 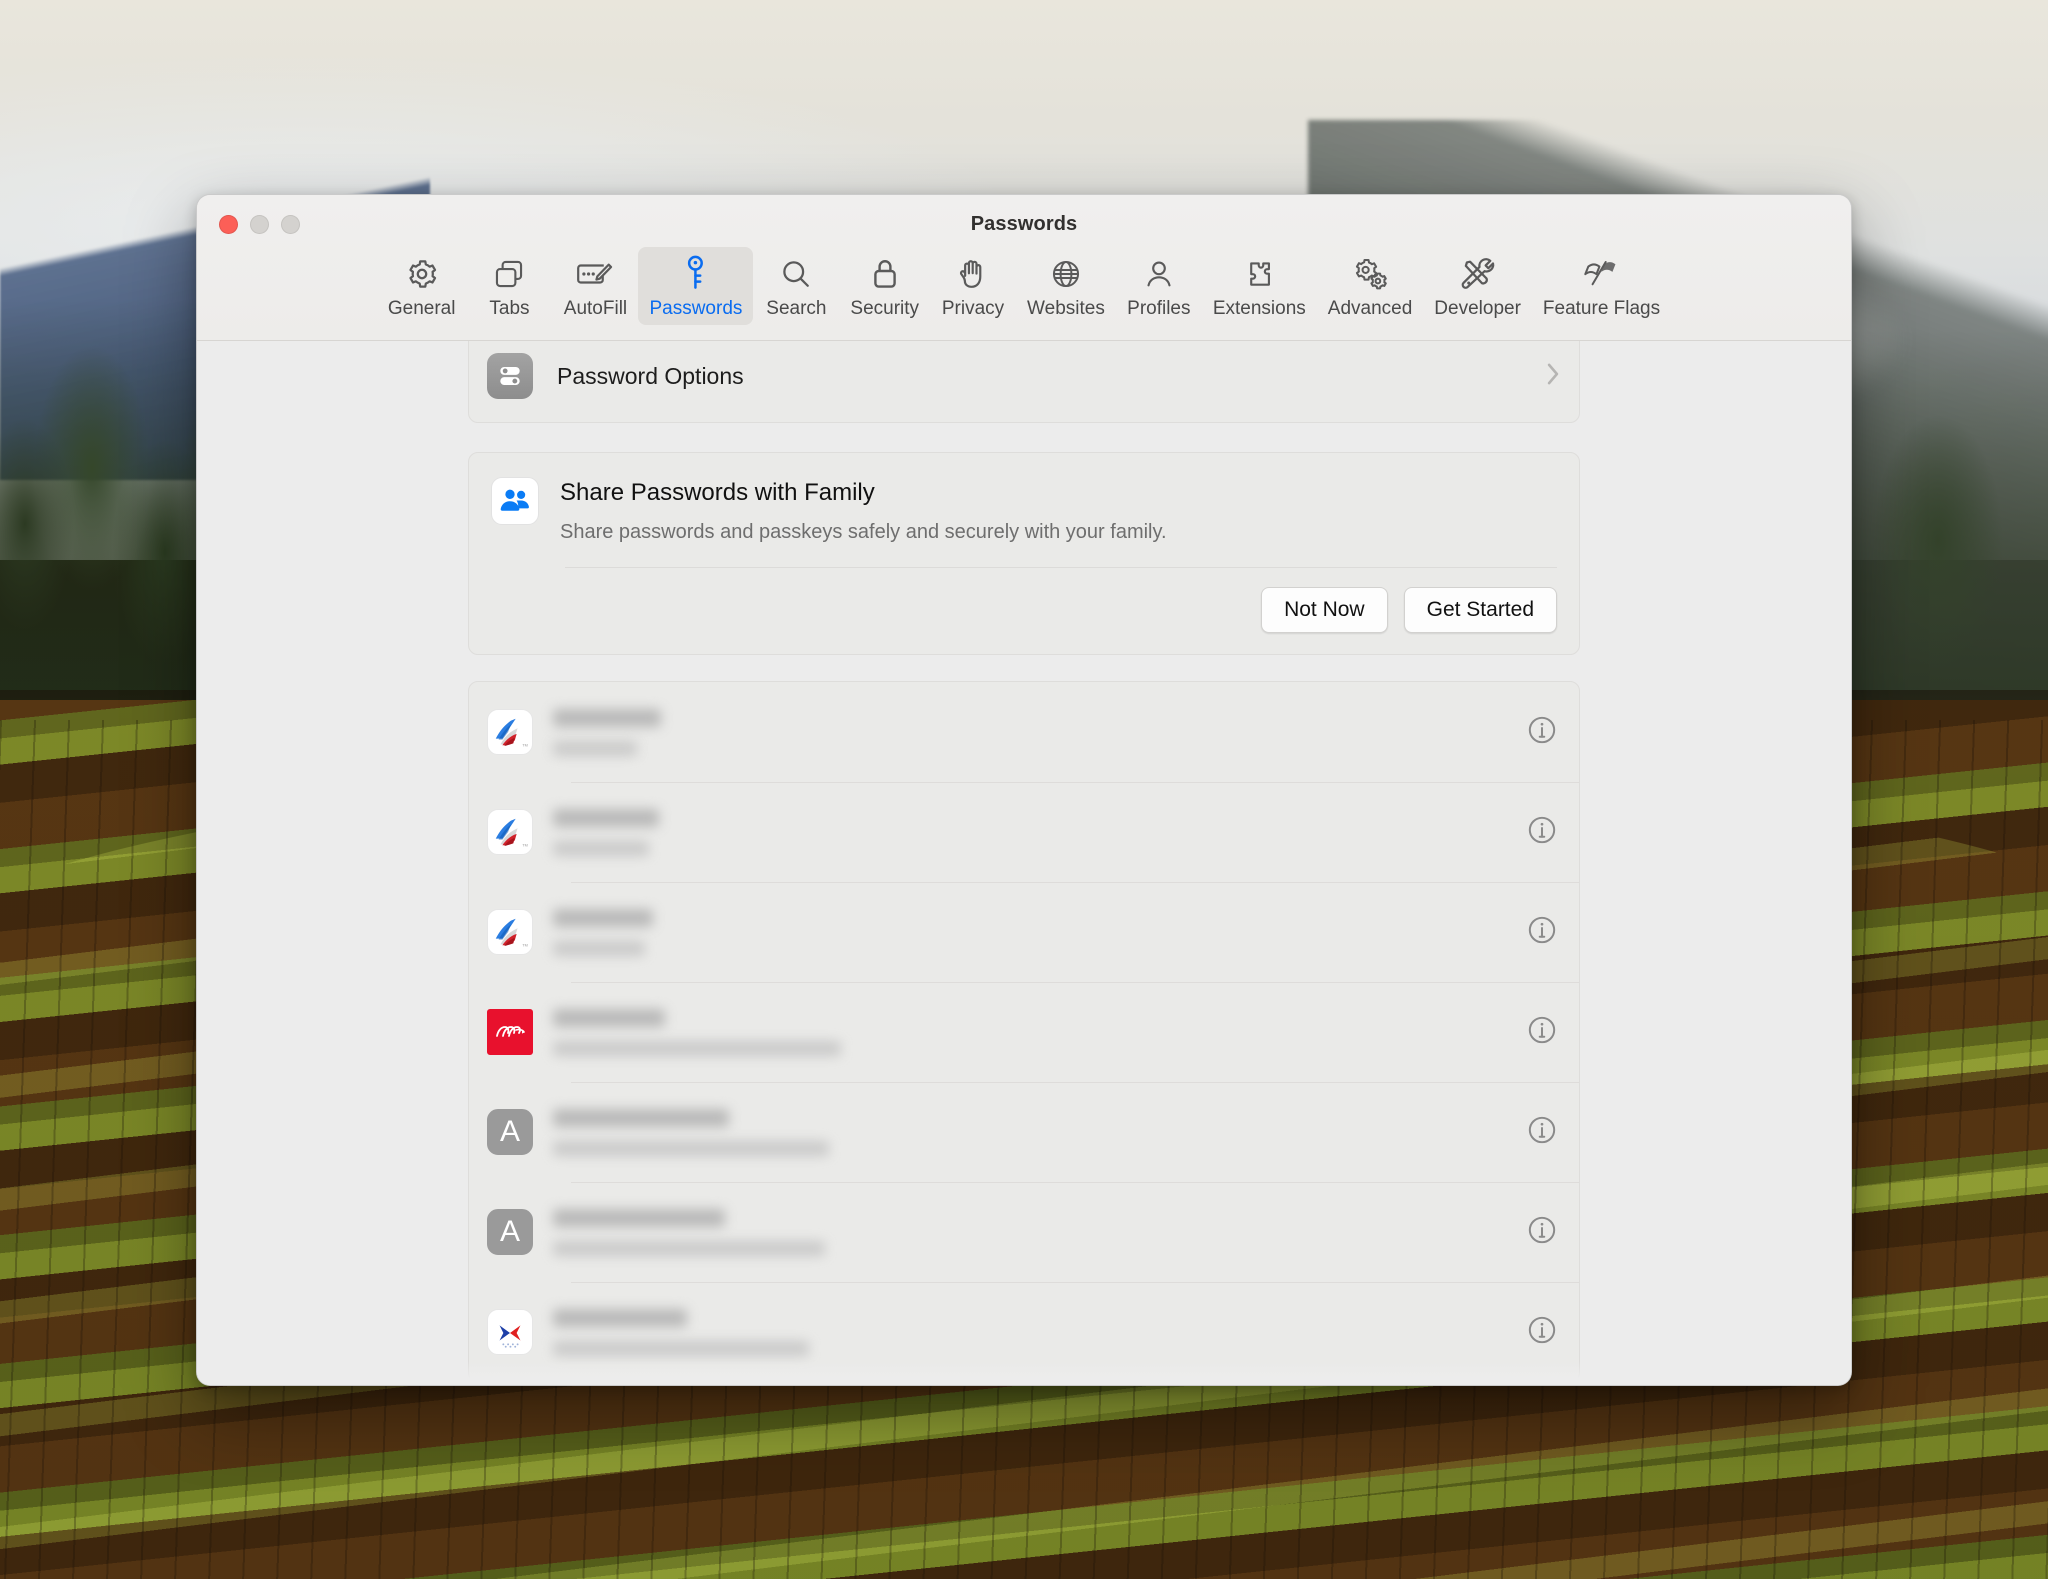 What do you see at coordinates (885, 308) in the screenshot?
I see `tab-security-label: Security` at bounding box center [885, 308].